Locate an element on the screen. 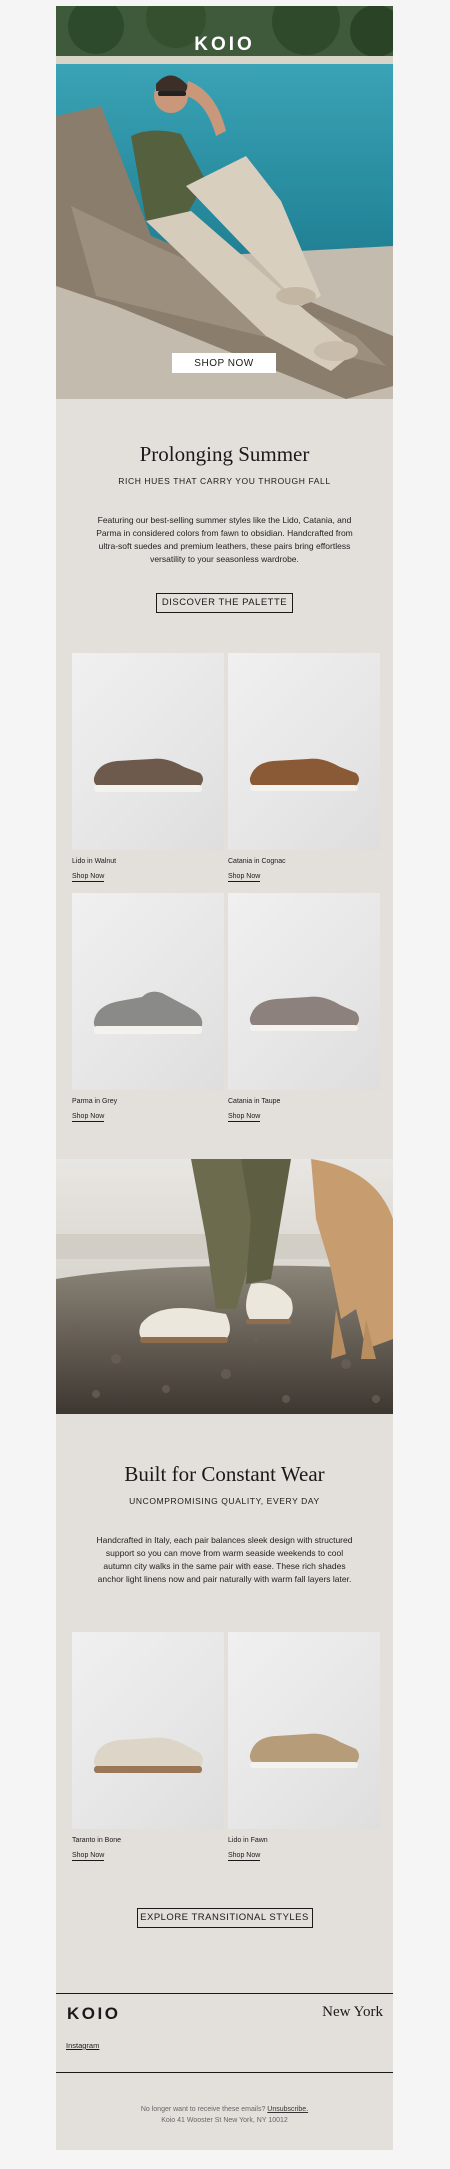 The image size is (450, 2169). footer-divider-bottom is located at coordinates (224, 2072).